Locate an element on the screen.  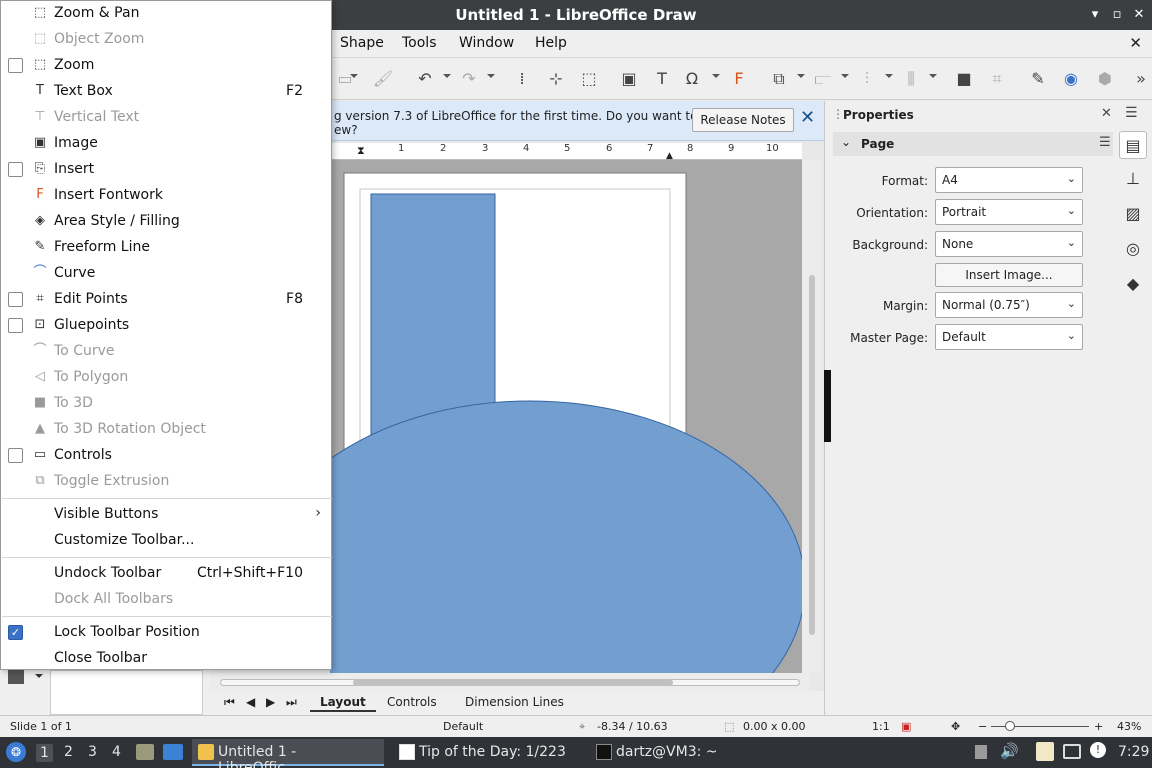
menu-item-insert: ⎘ Insert is located at coordinates (166, 170).